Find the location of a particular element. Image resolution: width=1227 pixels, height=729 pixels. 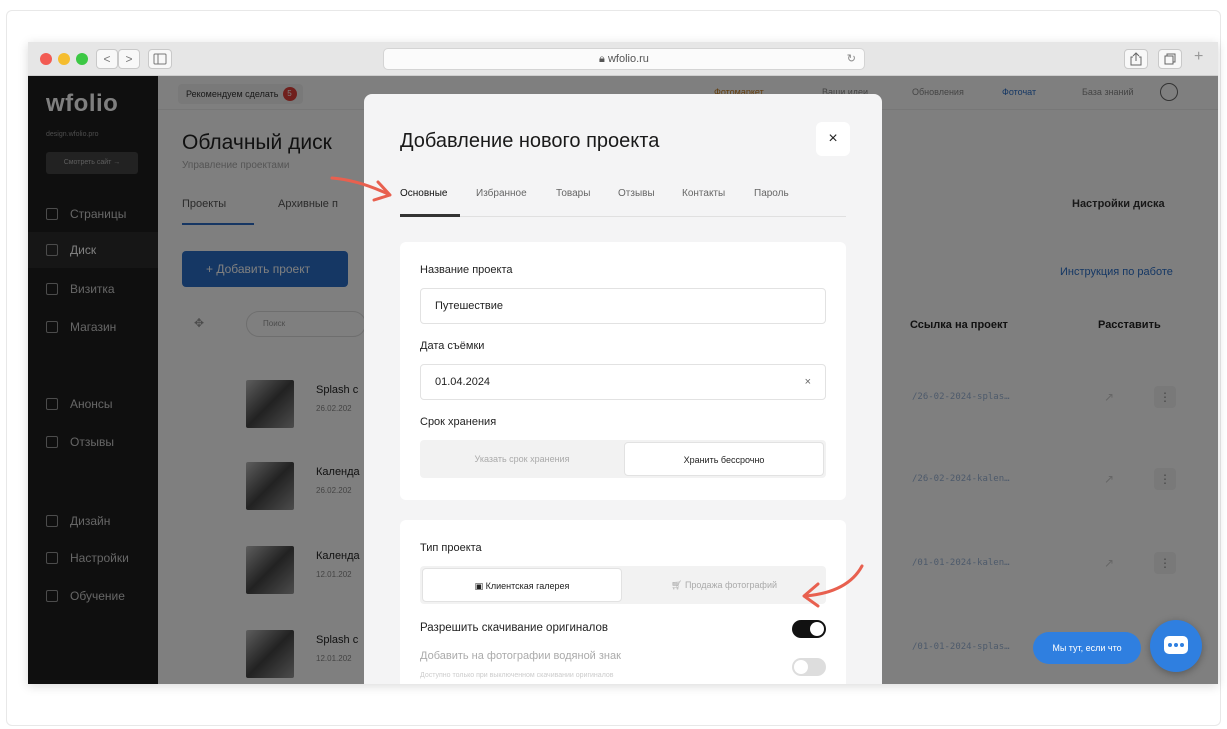

tab-reviews: Отзывы is located at coordinates (636, 193).